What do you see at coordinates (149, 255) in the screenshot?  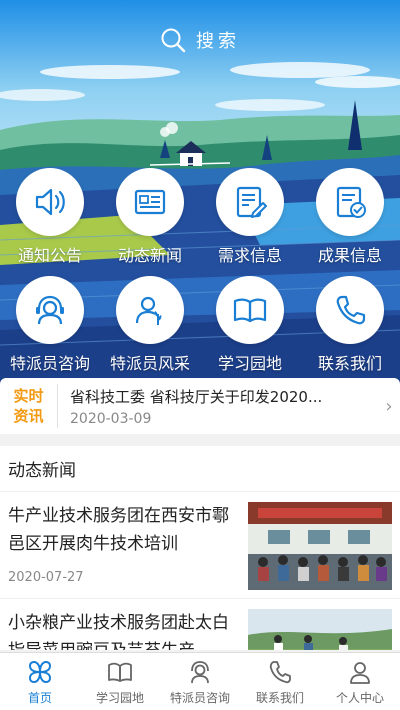 I see `menu-item-label: 动态新闻` at bounding box center [149, 255].